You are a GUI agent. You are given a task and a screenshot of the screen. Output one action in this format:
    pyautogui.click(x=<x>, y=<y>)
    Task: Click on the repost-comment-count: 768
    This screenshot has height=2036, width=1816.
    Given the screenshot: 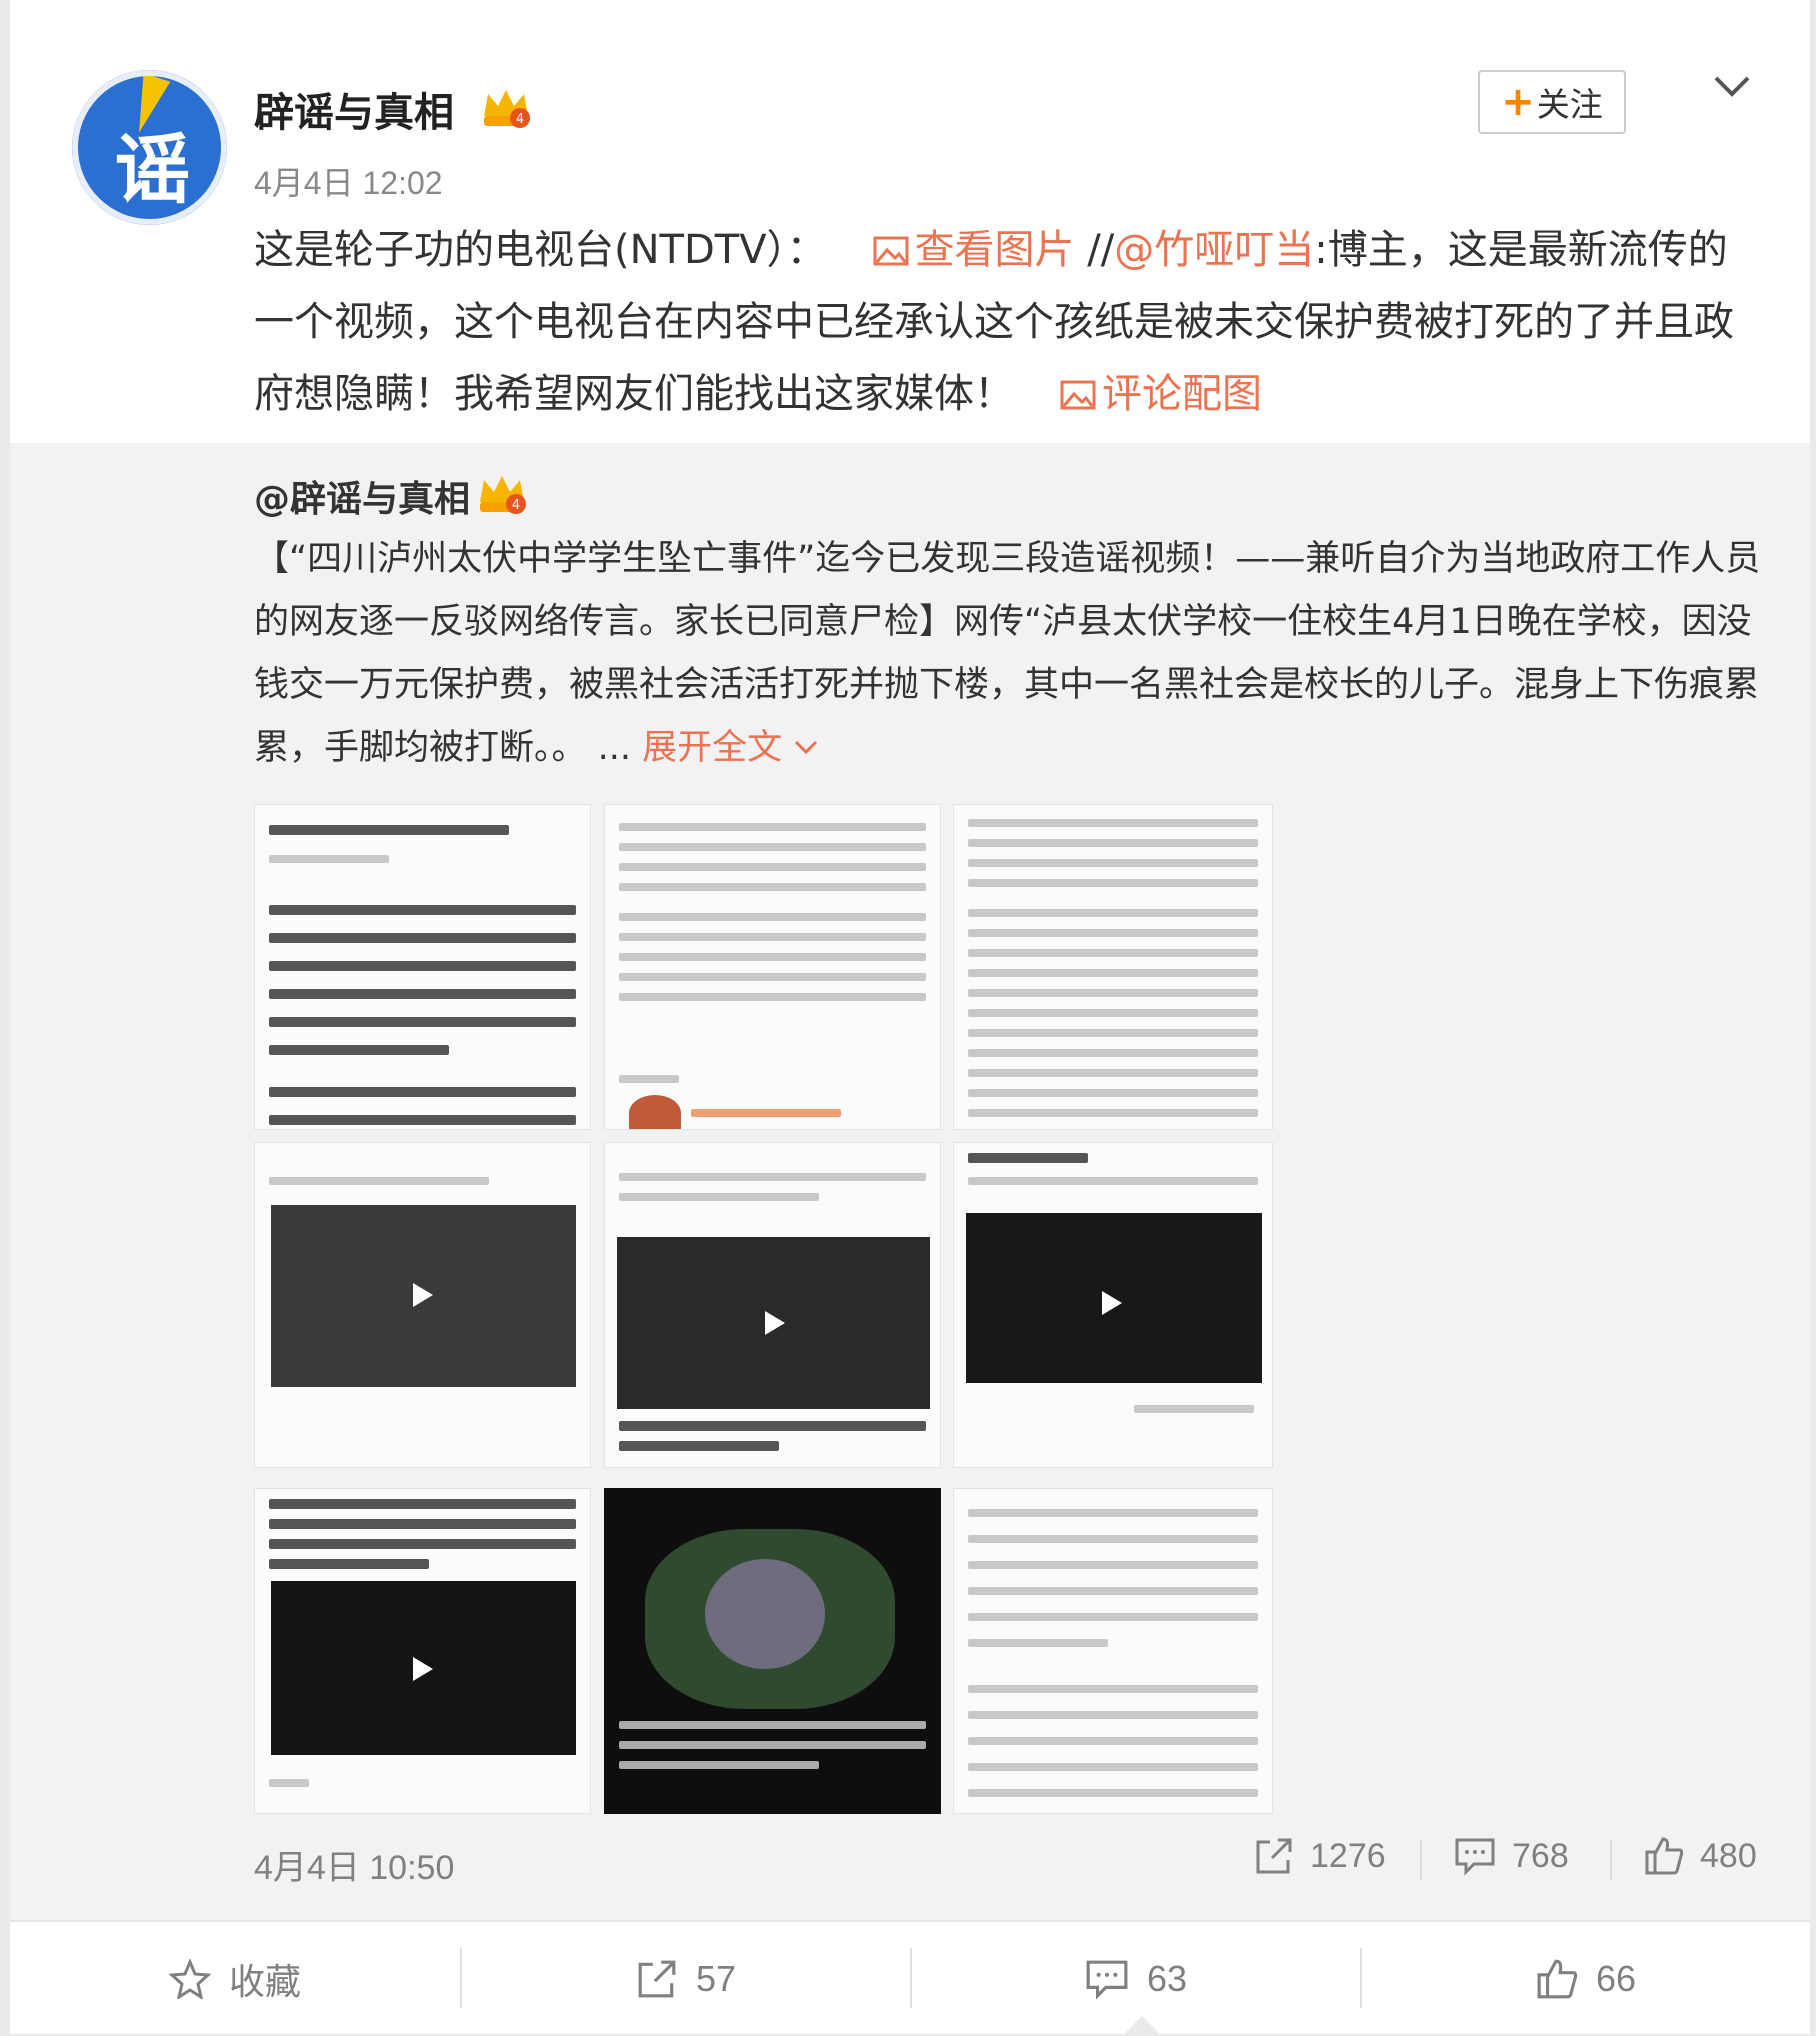 What is the action you would take?
    pyautogui.click(x=1511, y=1856)
    